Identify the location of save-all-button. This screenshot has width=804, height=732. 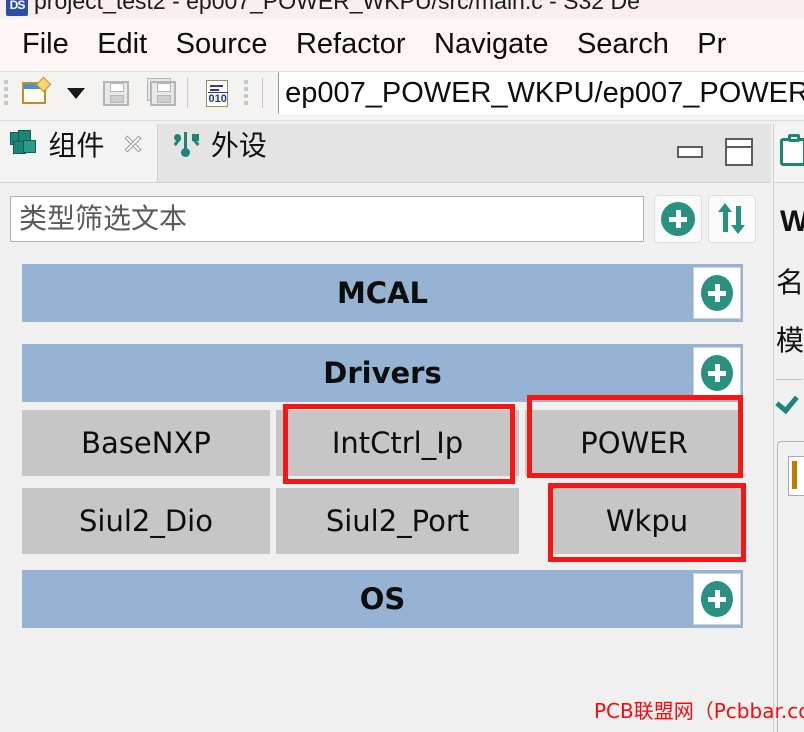
(159, 93).